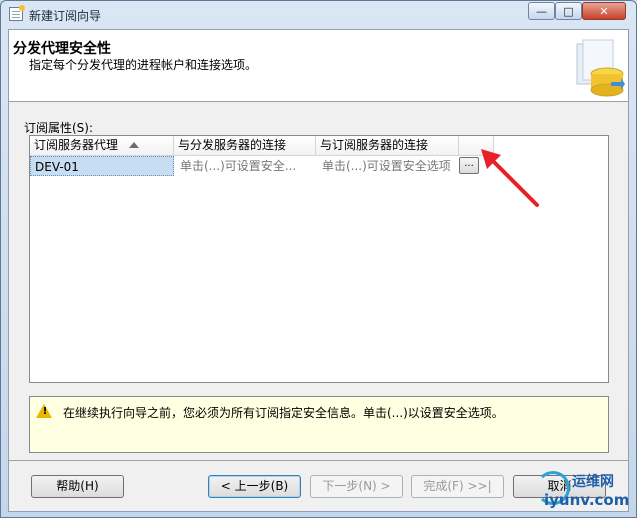 The height and width of the screenshot is (518, 637). What do you see at coordinates (356, 486) in the screenshot?
I see `next-button: 下一步(N) >` at bounding box center [356, 486].